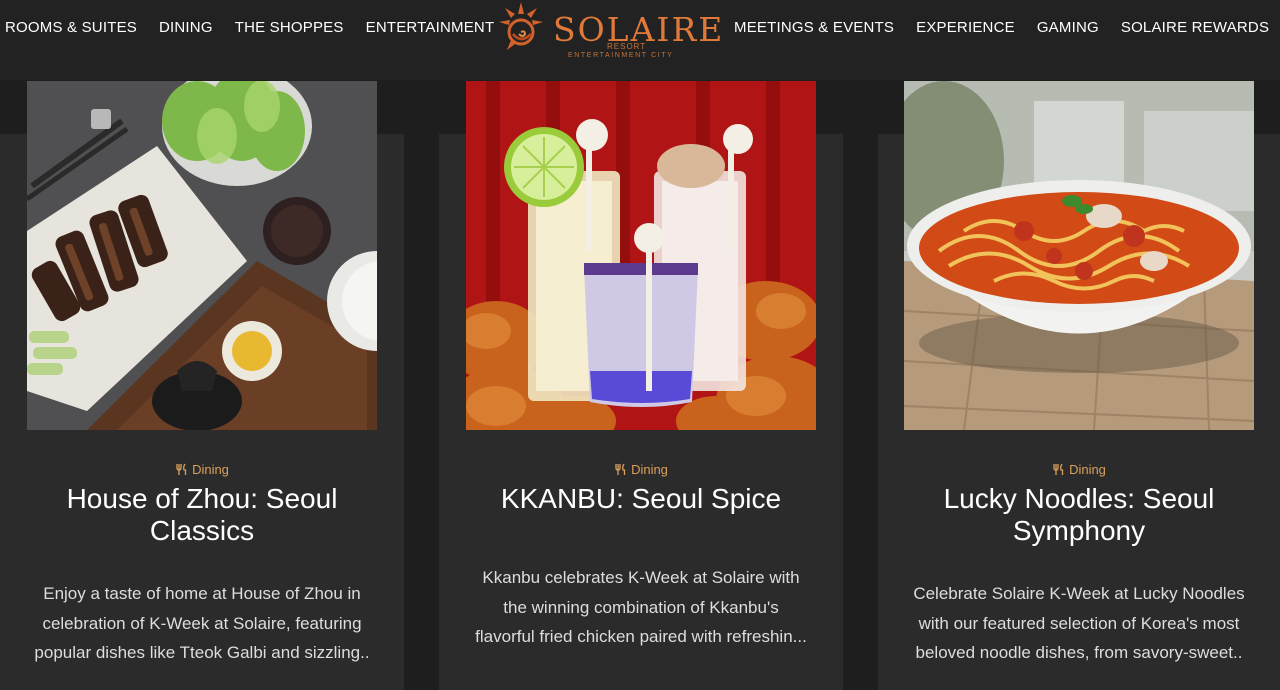 This screenshot has height=690, width=1280. Describe the element at coordinates (289, 27) in the screenshot. I see `nav-the-shoppes: THE SHOPPES` at that location.